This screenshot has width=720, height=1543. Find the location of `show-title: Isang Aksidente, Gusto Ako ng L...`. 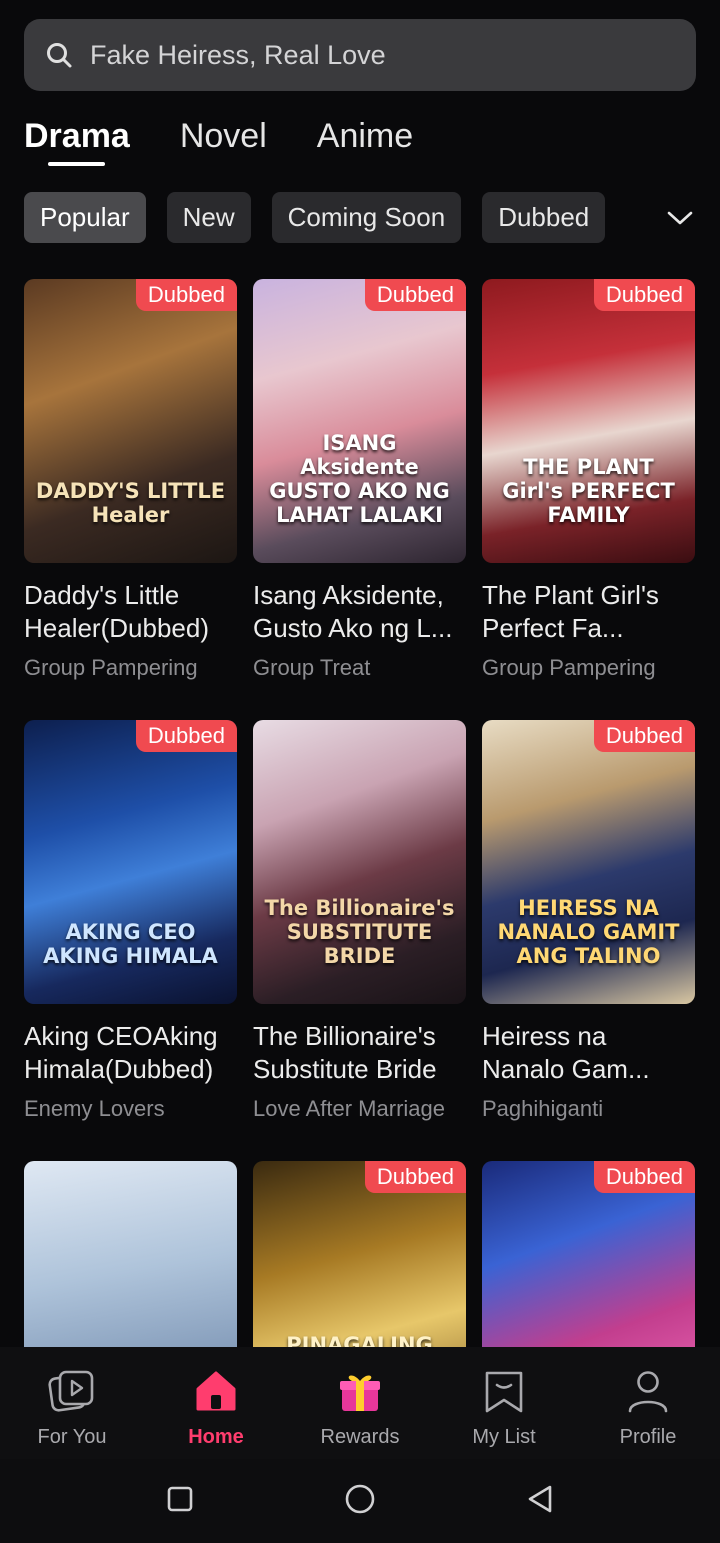

show-title: Isang Aksidente, Gusto Ako ng L... is located at coordinates (353, 611).